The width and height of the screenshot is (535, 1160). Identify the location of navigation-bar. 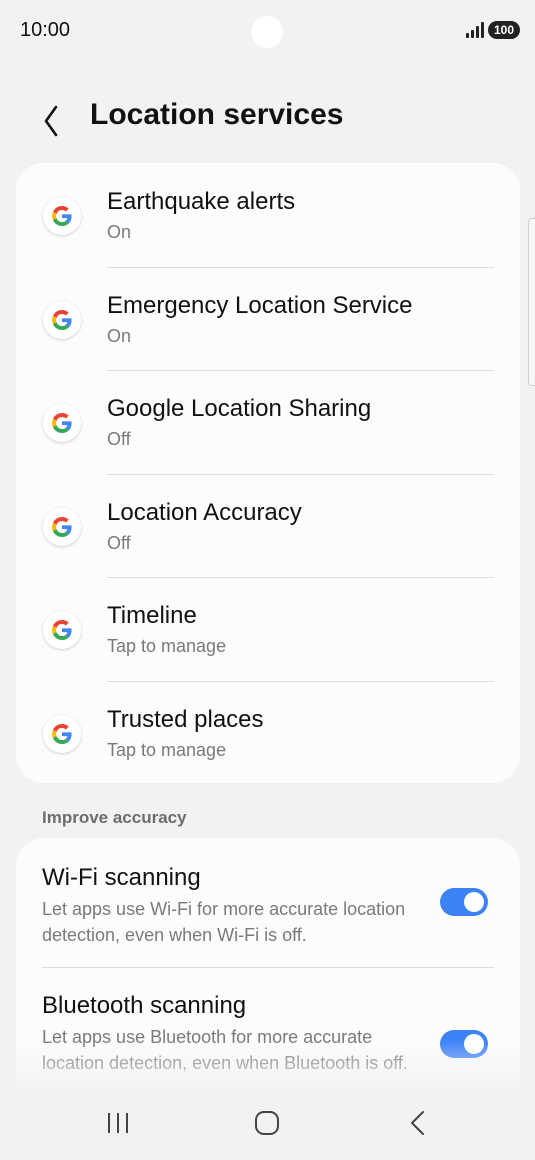
(267, 1124).